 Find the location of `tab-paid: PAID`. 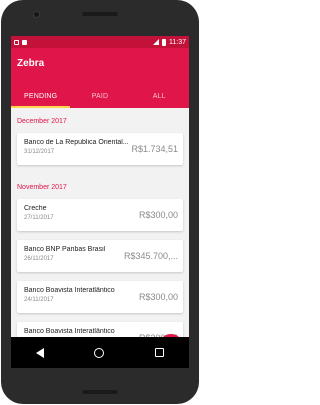

tab-paid: PAID is located at coordinates (99, 98).